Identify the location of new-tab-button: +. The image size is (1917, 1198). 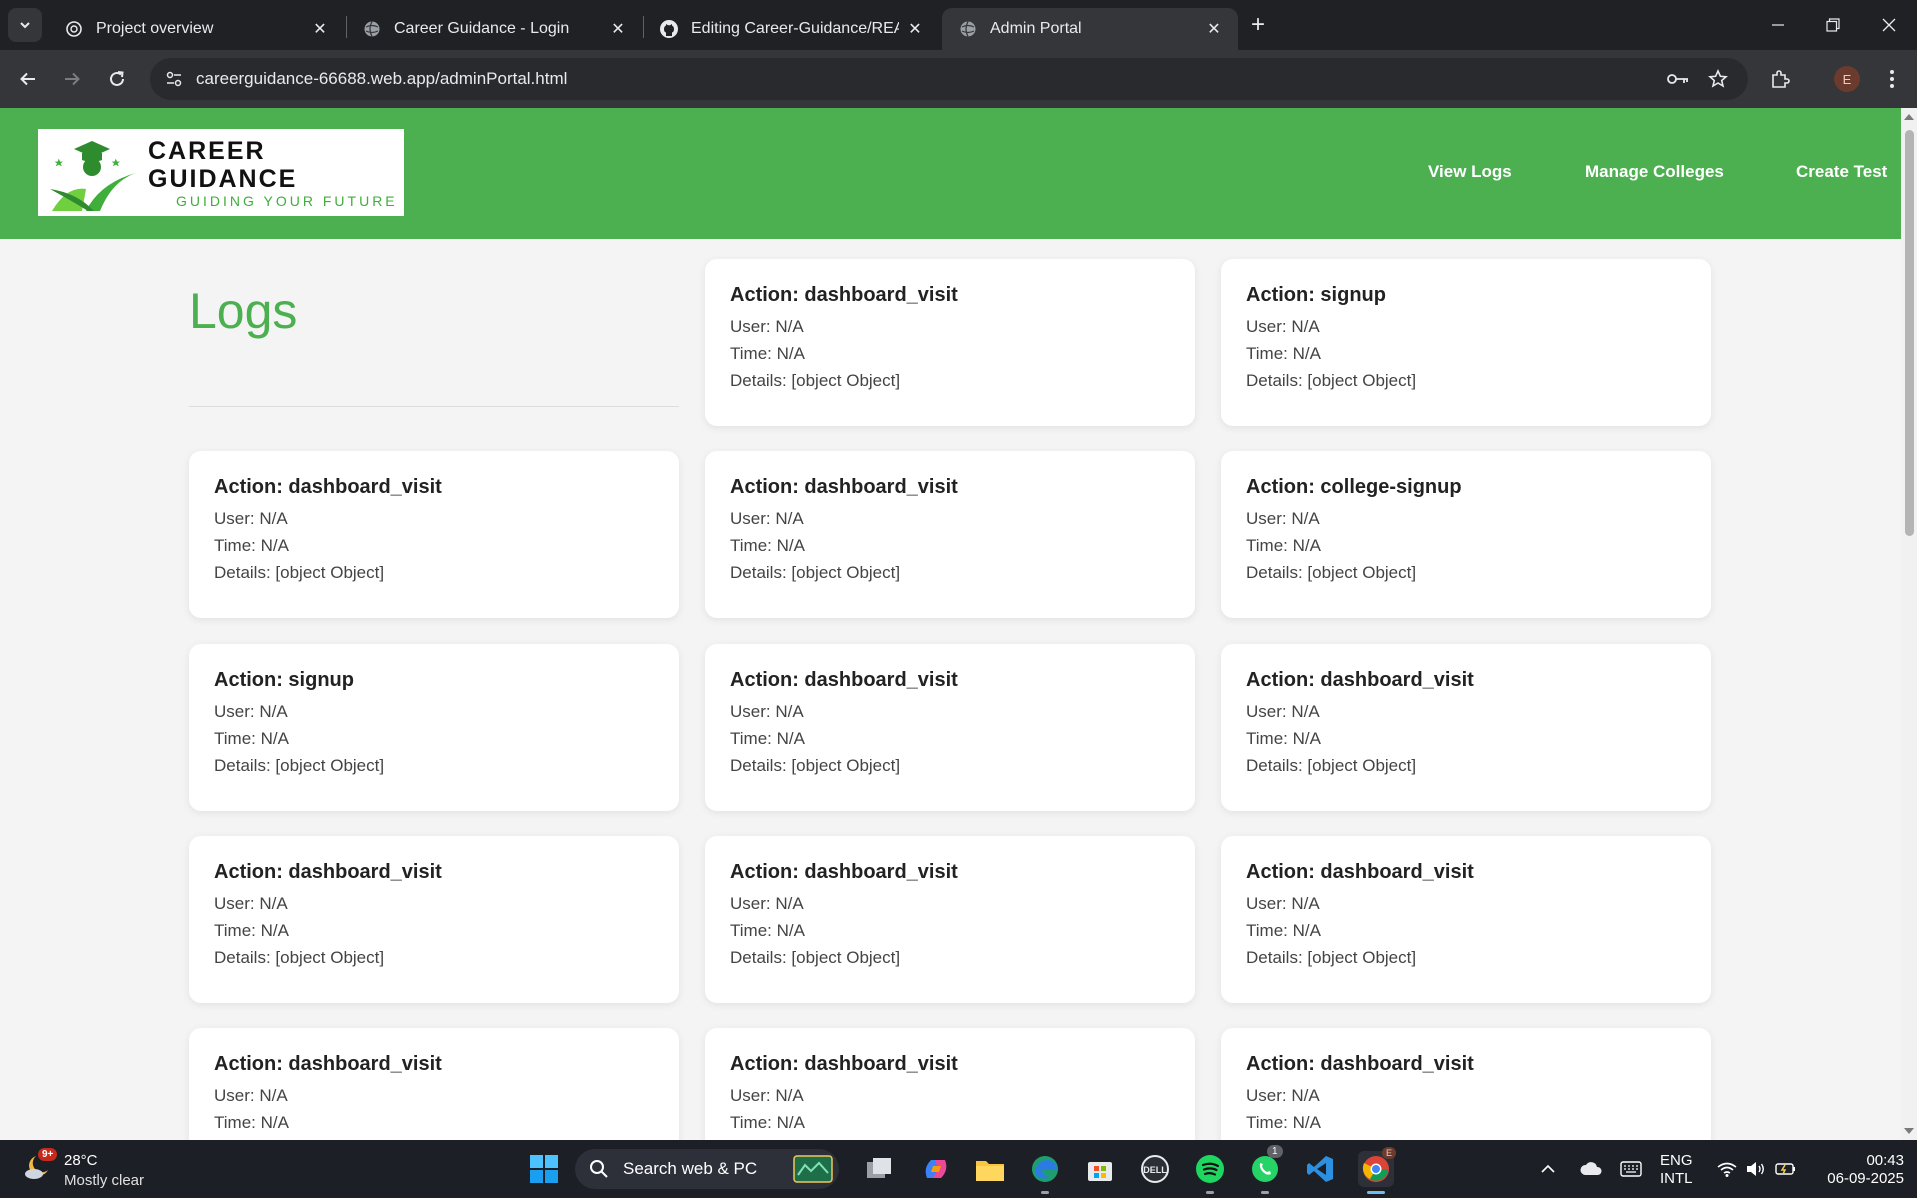
(1258, 25).